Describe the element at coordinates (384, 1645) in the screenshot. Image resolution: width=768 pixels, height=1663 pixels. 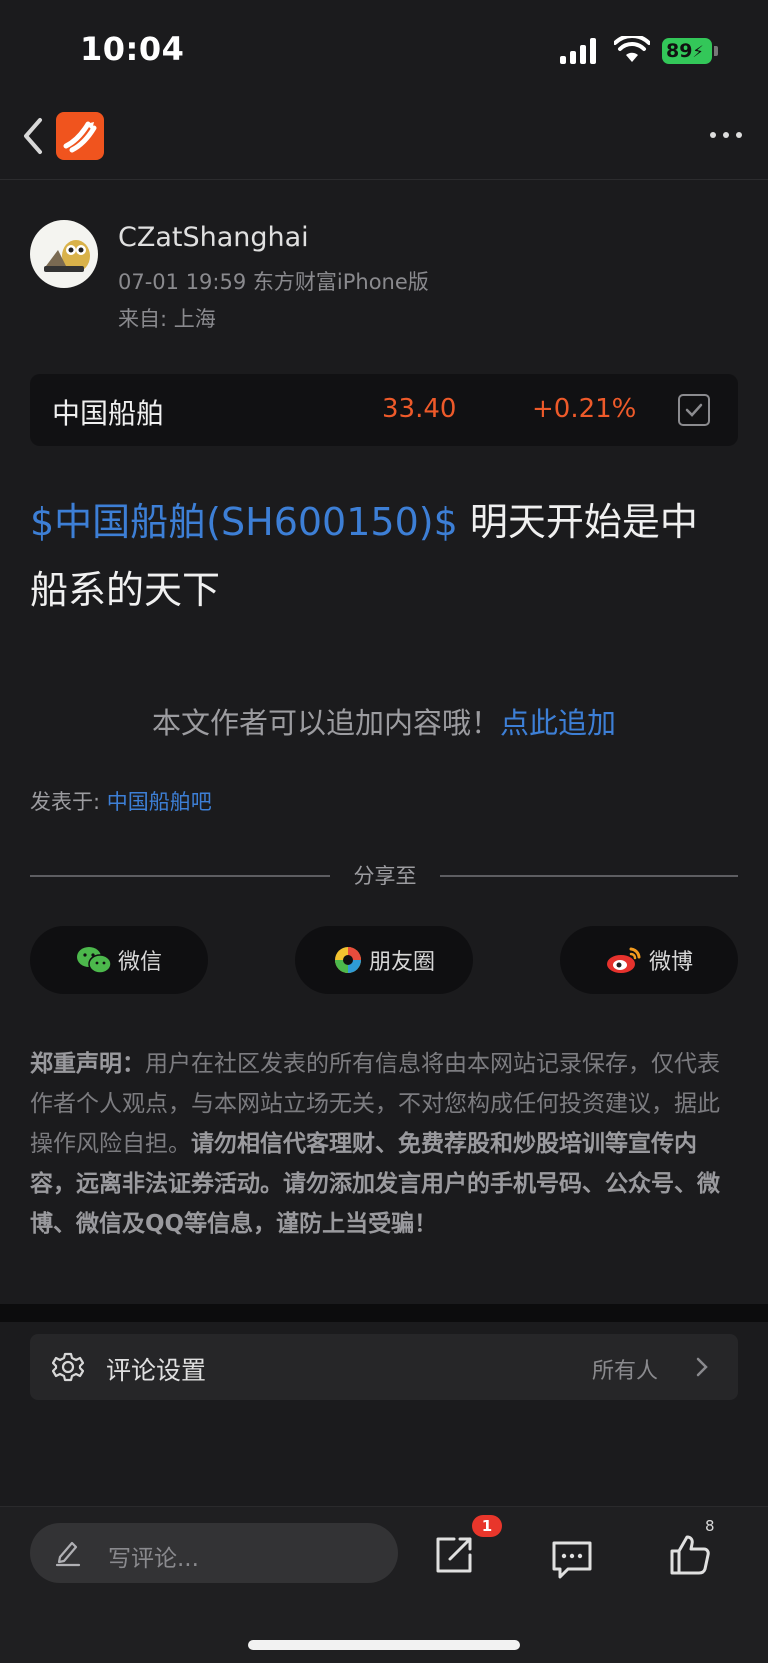
I see `home-indicator` at that location.